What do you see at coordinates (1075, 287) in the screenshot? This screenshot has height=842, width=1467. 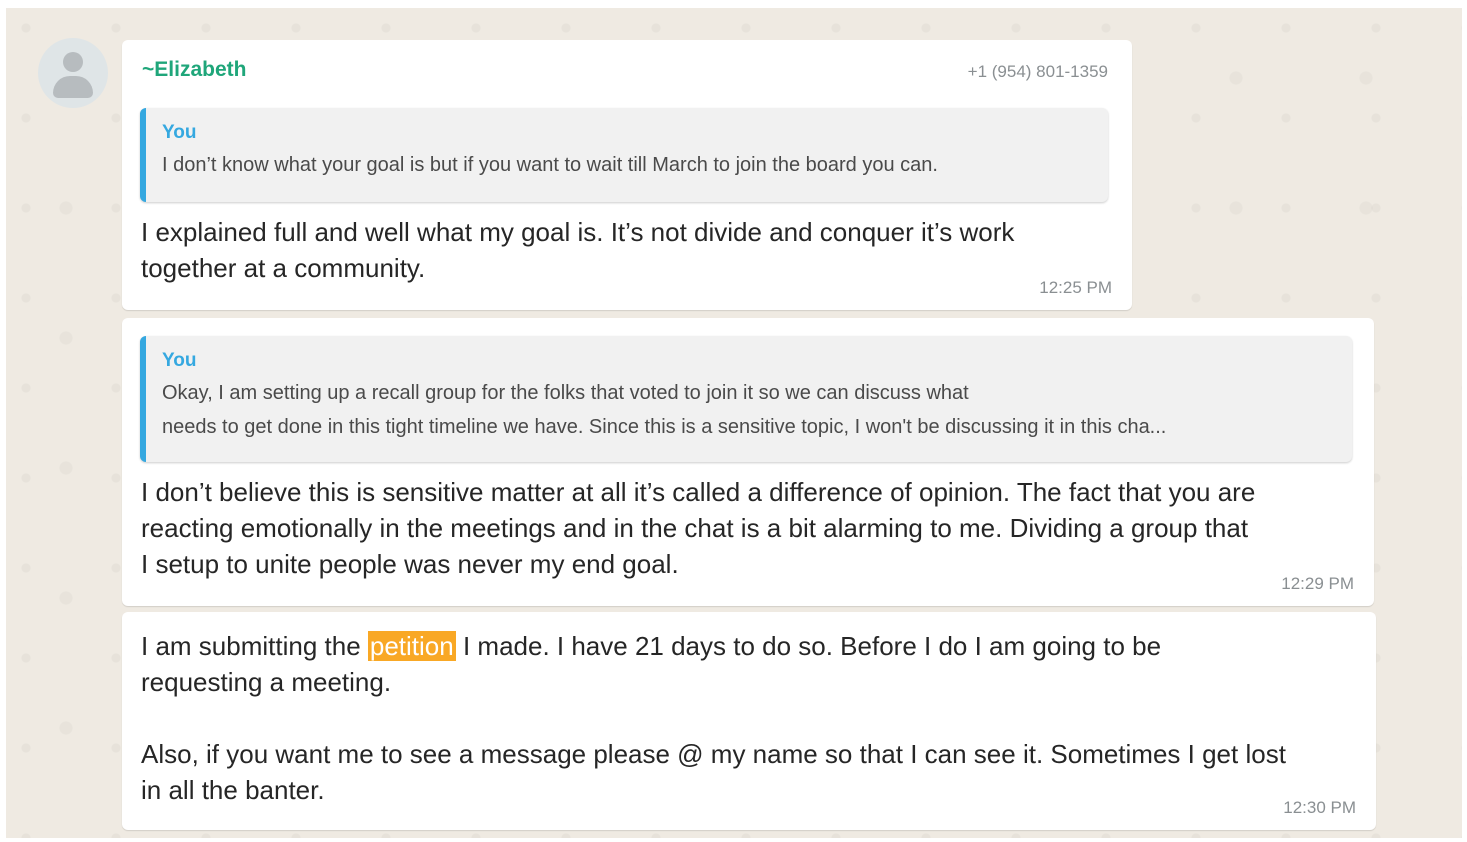 I see `message-time: 12:25 PM` at bounding box center [1075, 287].